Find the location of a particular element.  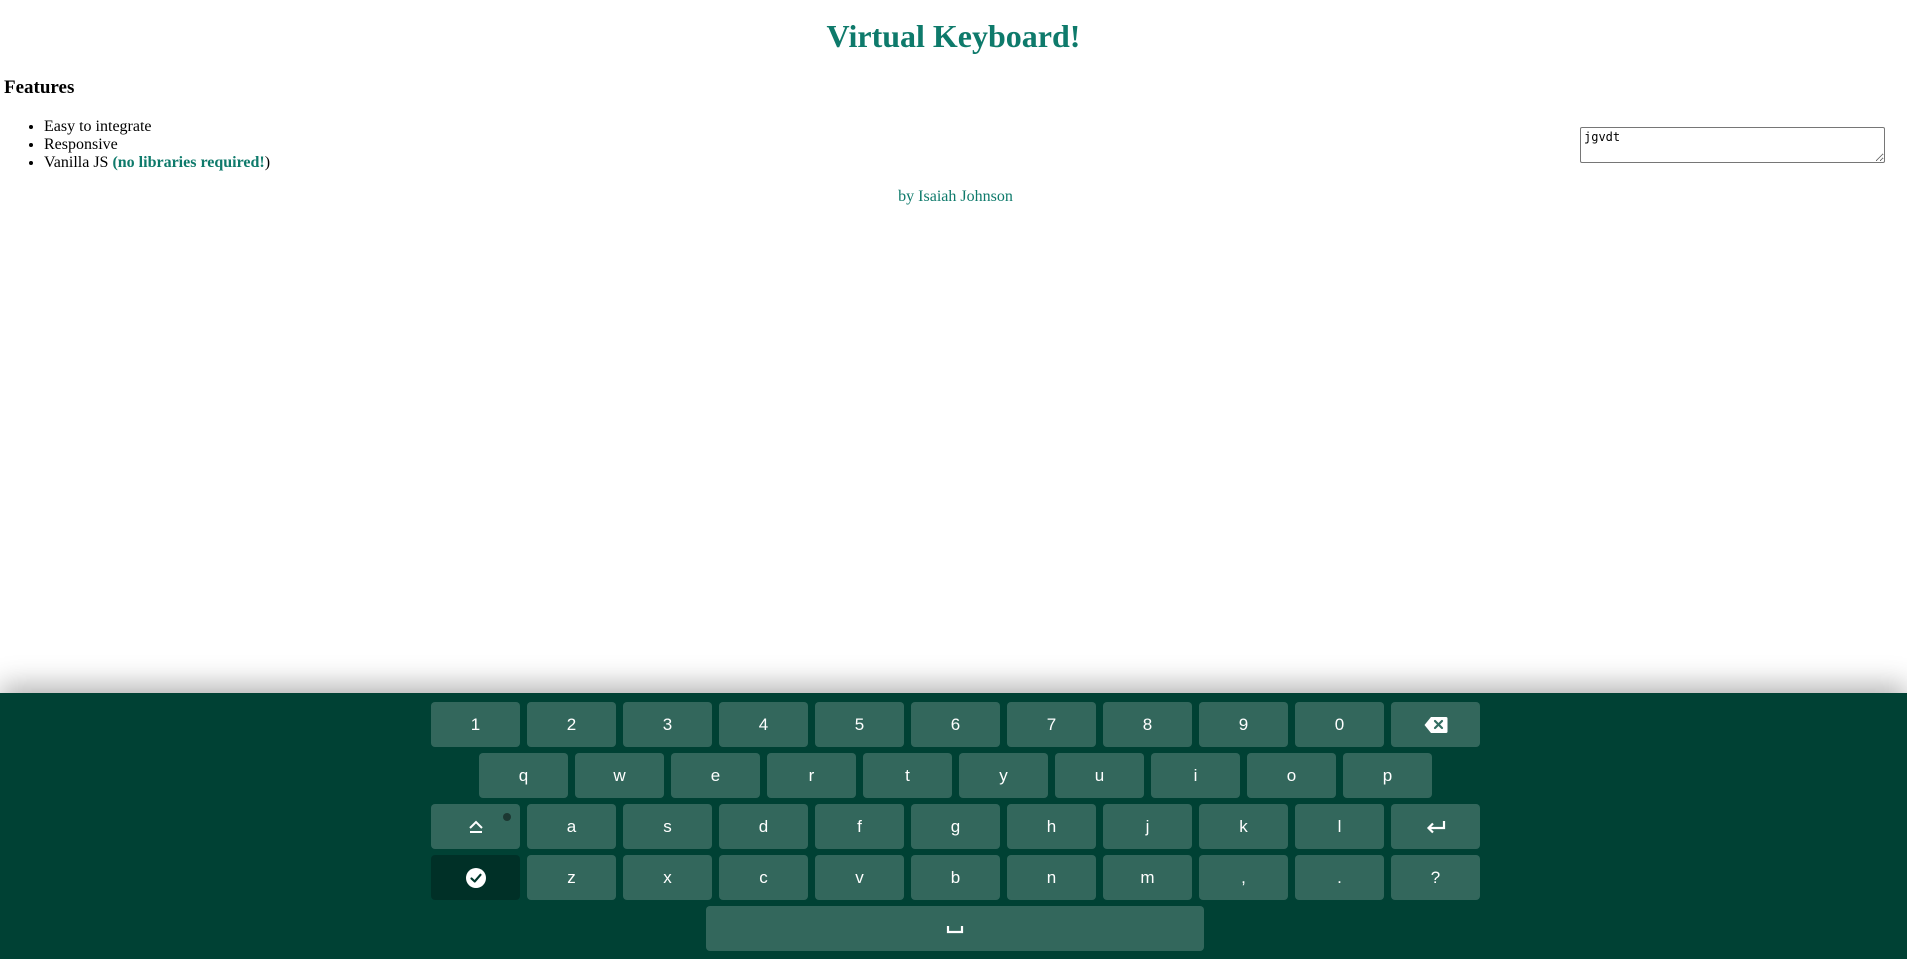

key-8: 8 is located at coordinates (1147, 724).